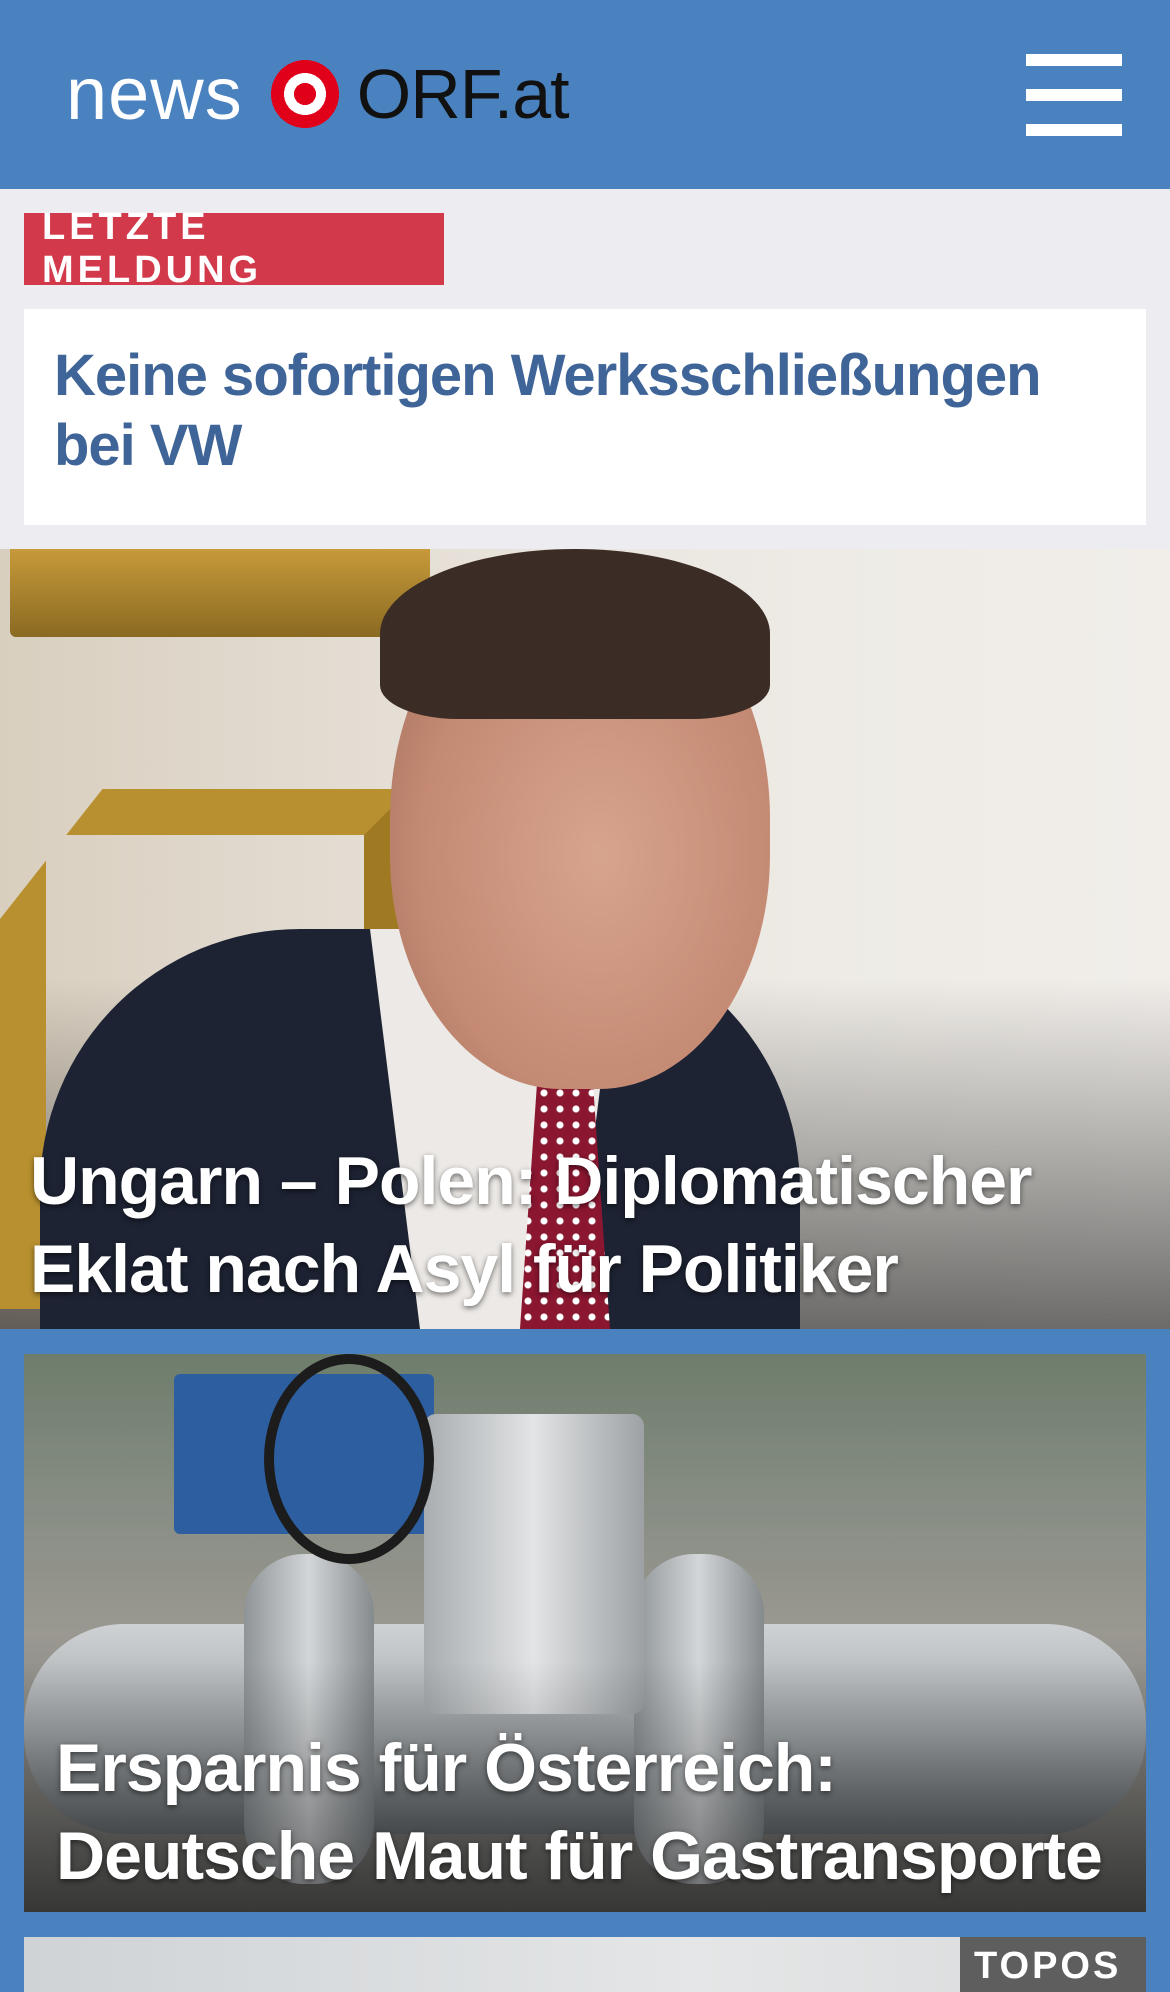 Image resolution: width=1170 pixels, height=1992 pixels. What do you see at coordinates (585, 1964) in the screenshot?
I see `story-card-topos: TOPOS` at bounding box center [585, 1964].